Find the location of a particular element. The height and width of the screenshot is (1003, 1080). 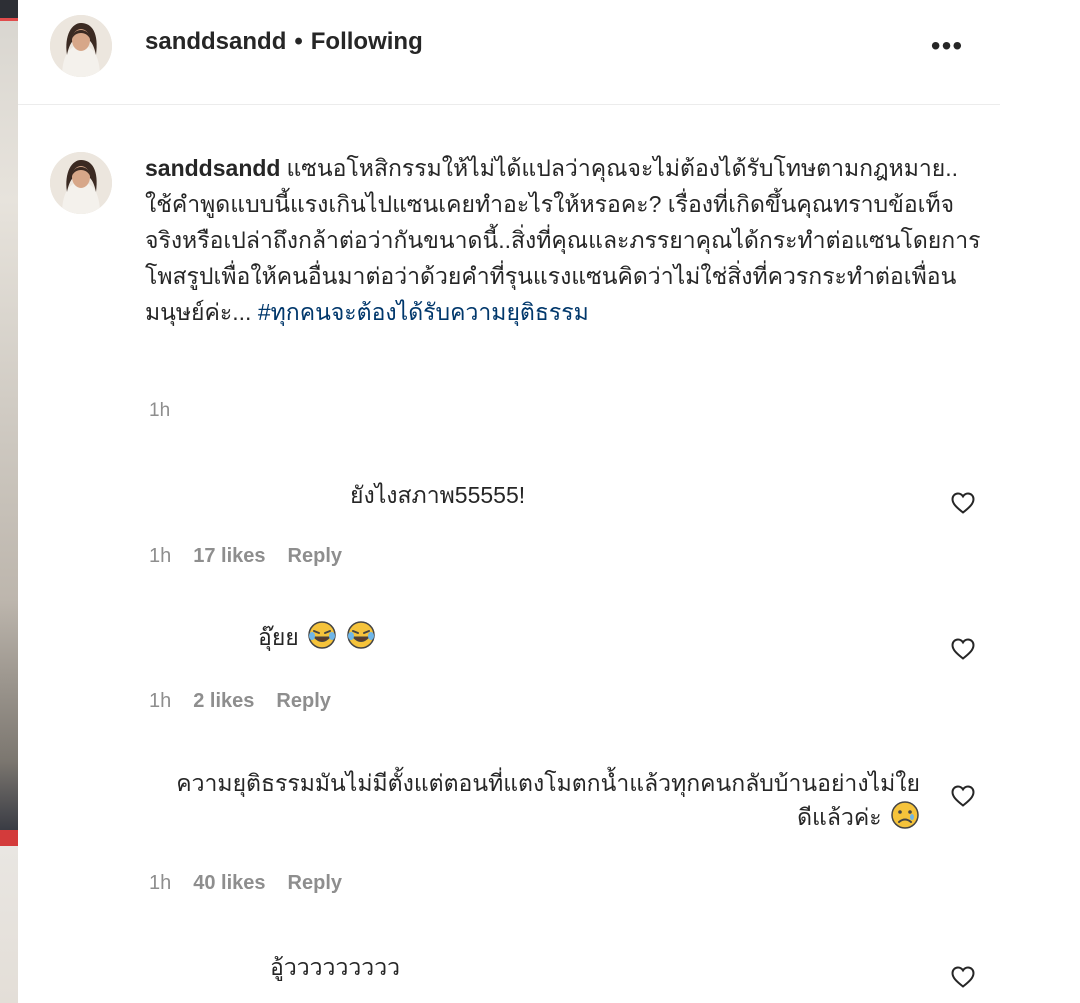

post-author-line: sanddsandd • Following is located at coordinates (284, 42).